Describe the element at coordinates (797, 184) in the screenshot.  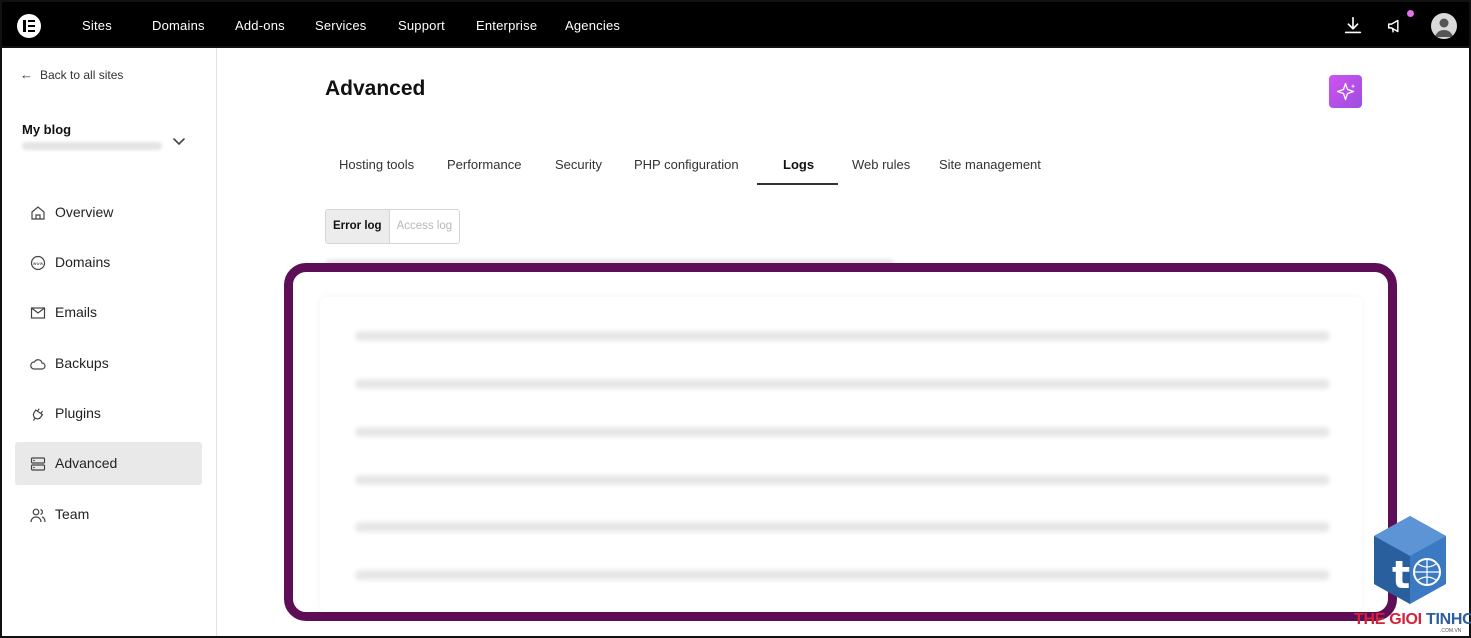
I see `active-tab-indicator` at that location.